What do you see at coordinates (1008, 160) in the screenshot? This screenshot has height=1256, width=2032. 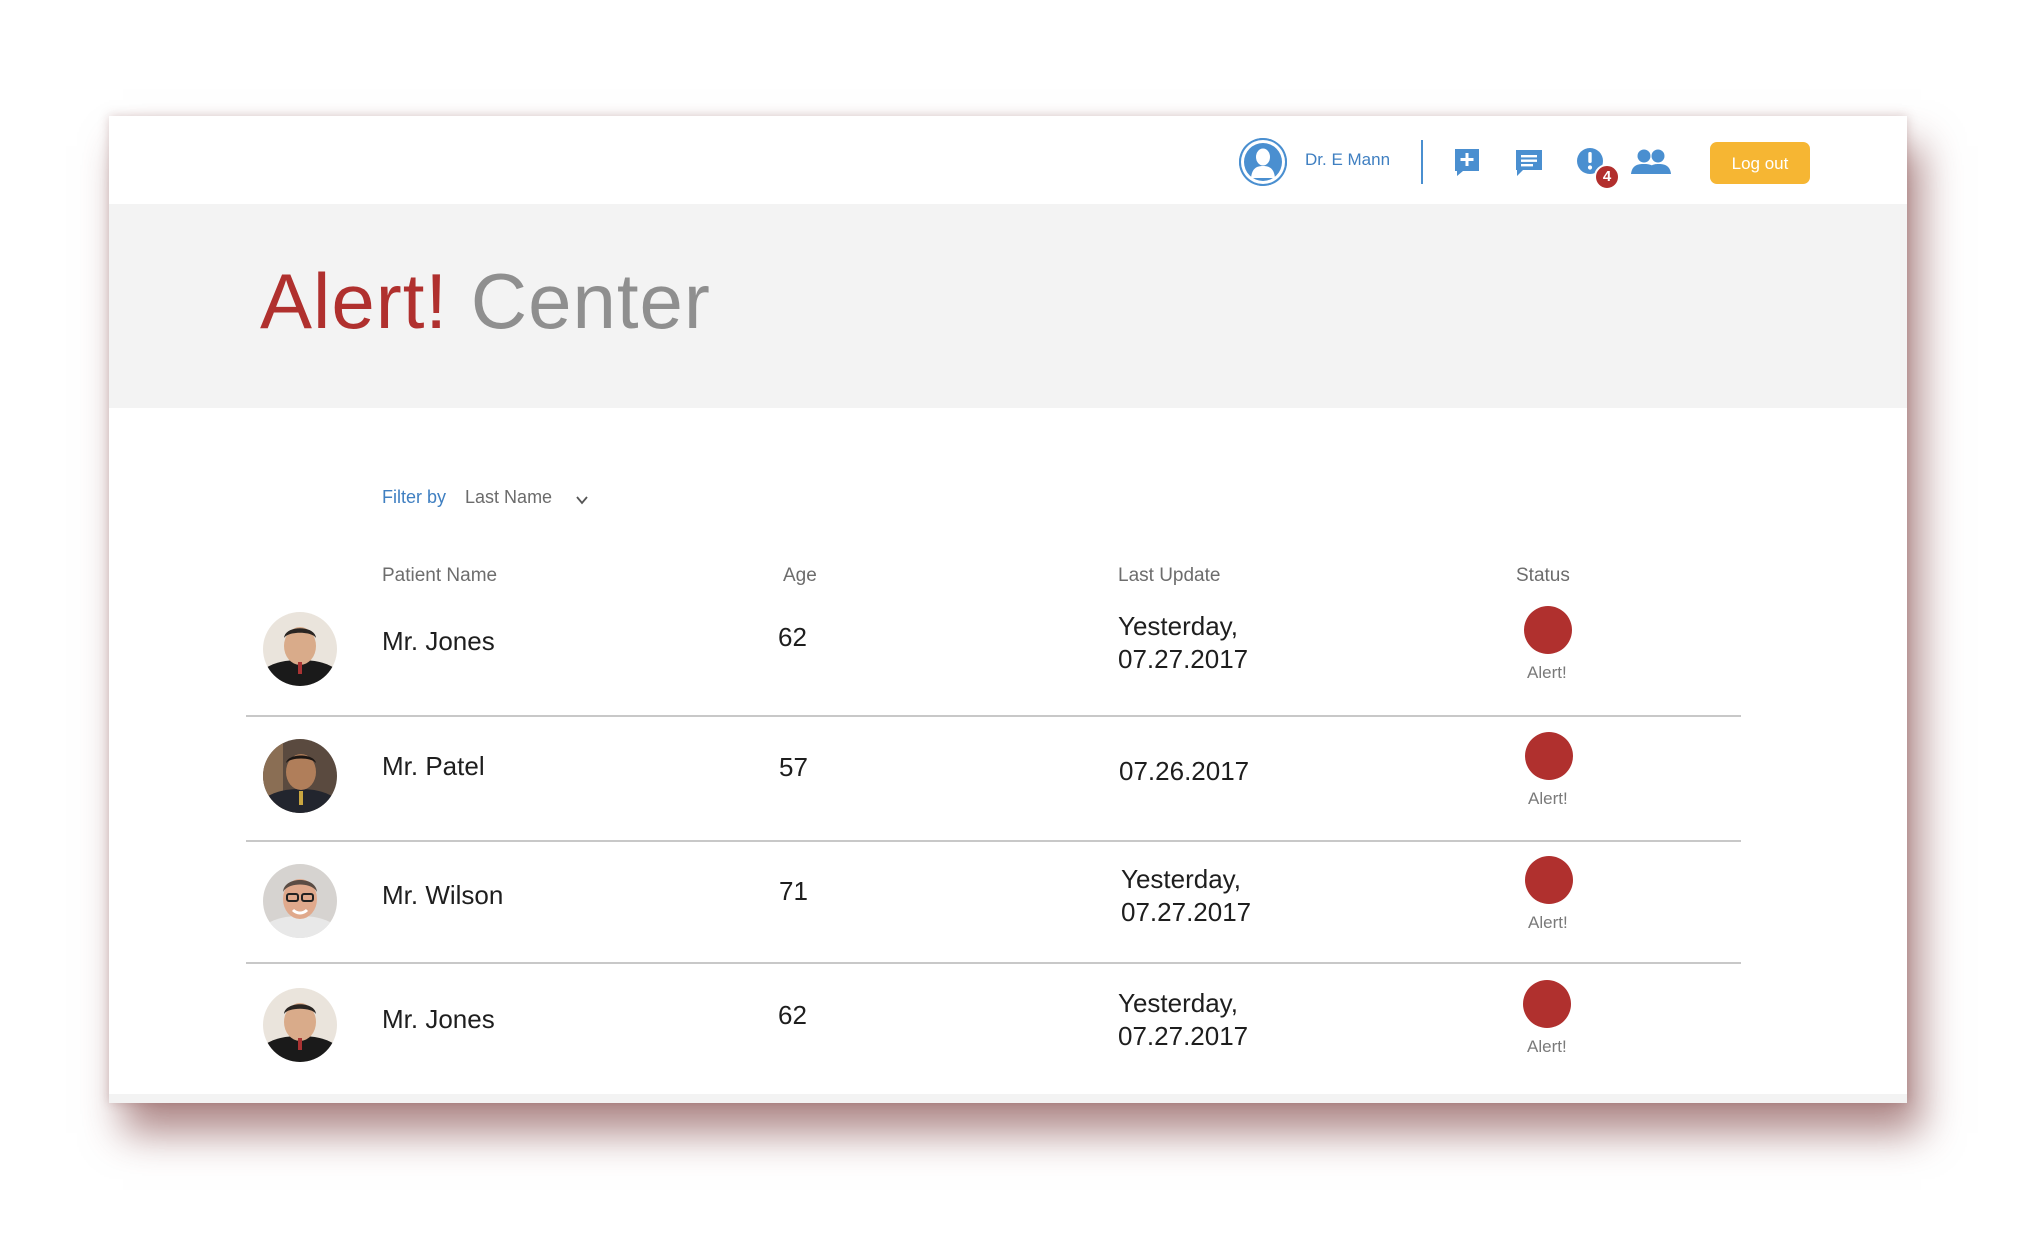 I see `top-bar: Dr. E Mann 4 Log out` at bounding box center [1008, 160].